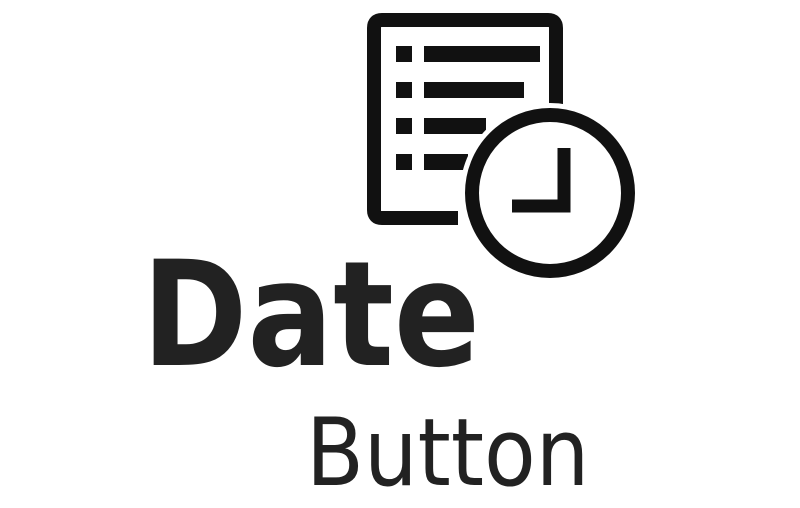 This screenshot has width=800, height=508. Describe the element at coordinates (550, 193) in the screenshot. I see `clock-face` at that location.